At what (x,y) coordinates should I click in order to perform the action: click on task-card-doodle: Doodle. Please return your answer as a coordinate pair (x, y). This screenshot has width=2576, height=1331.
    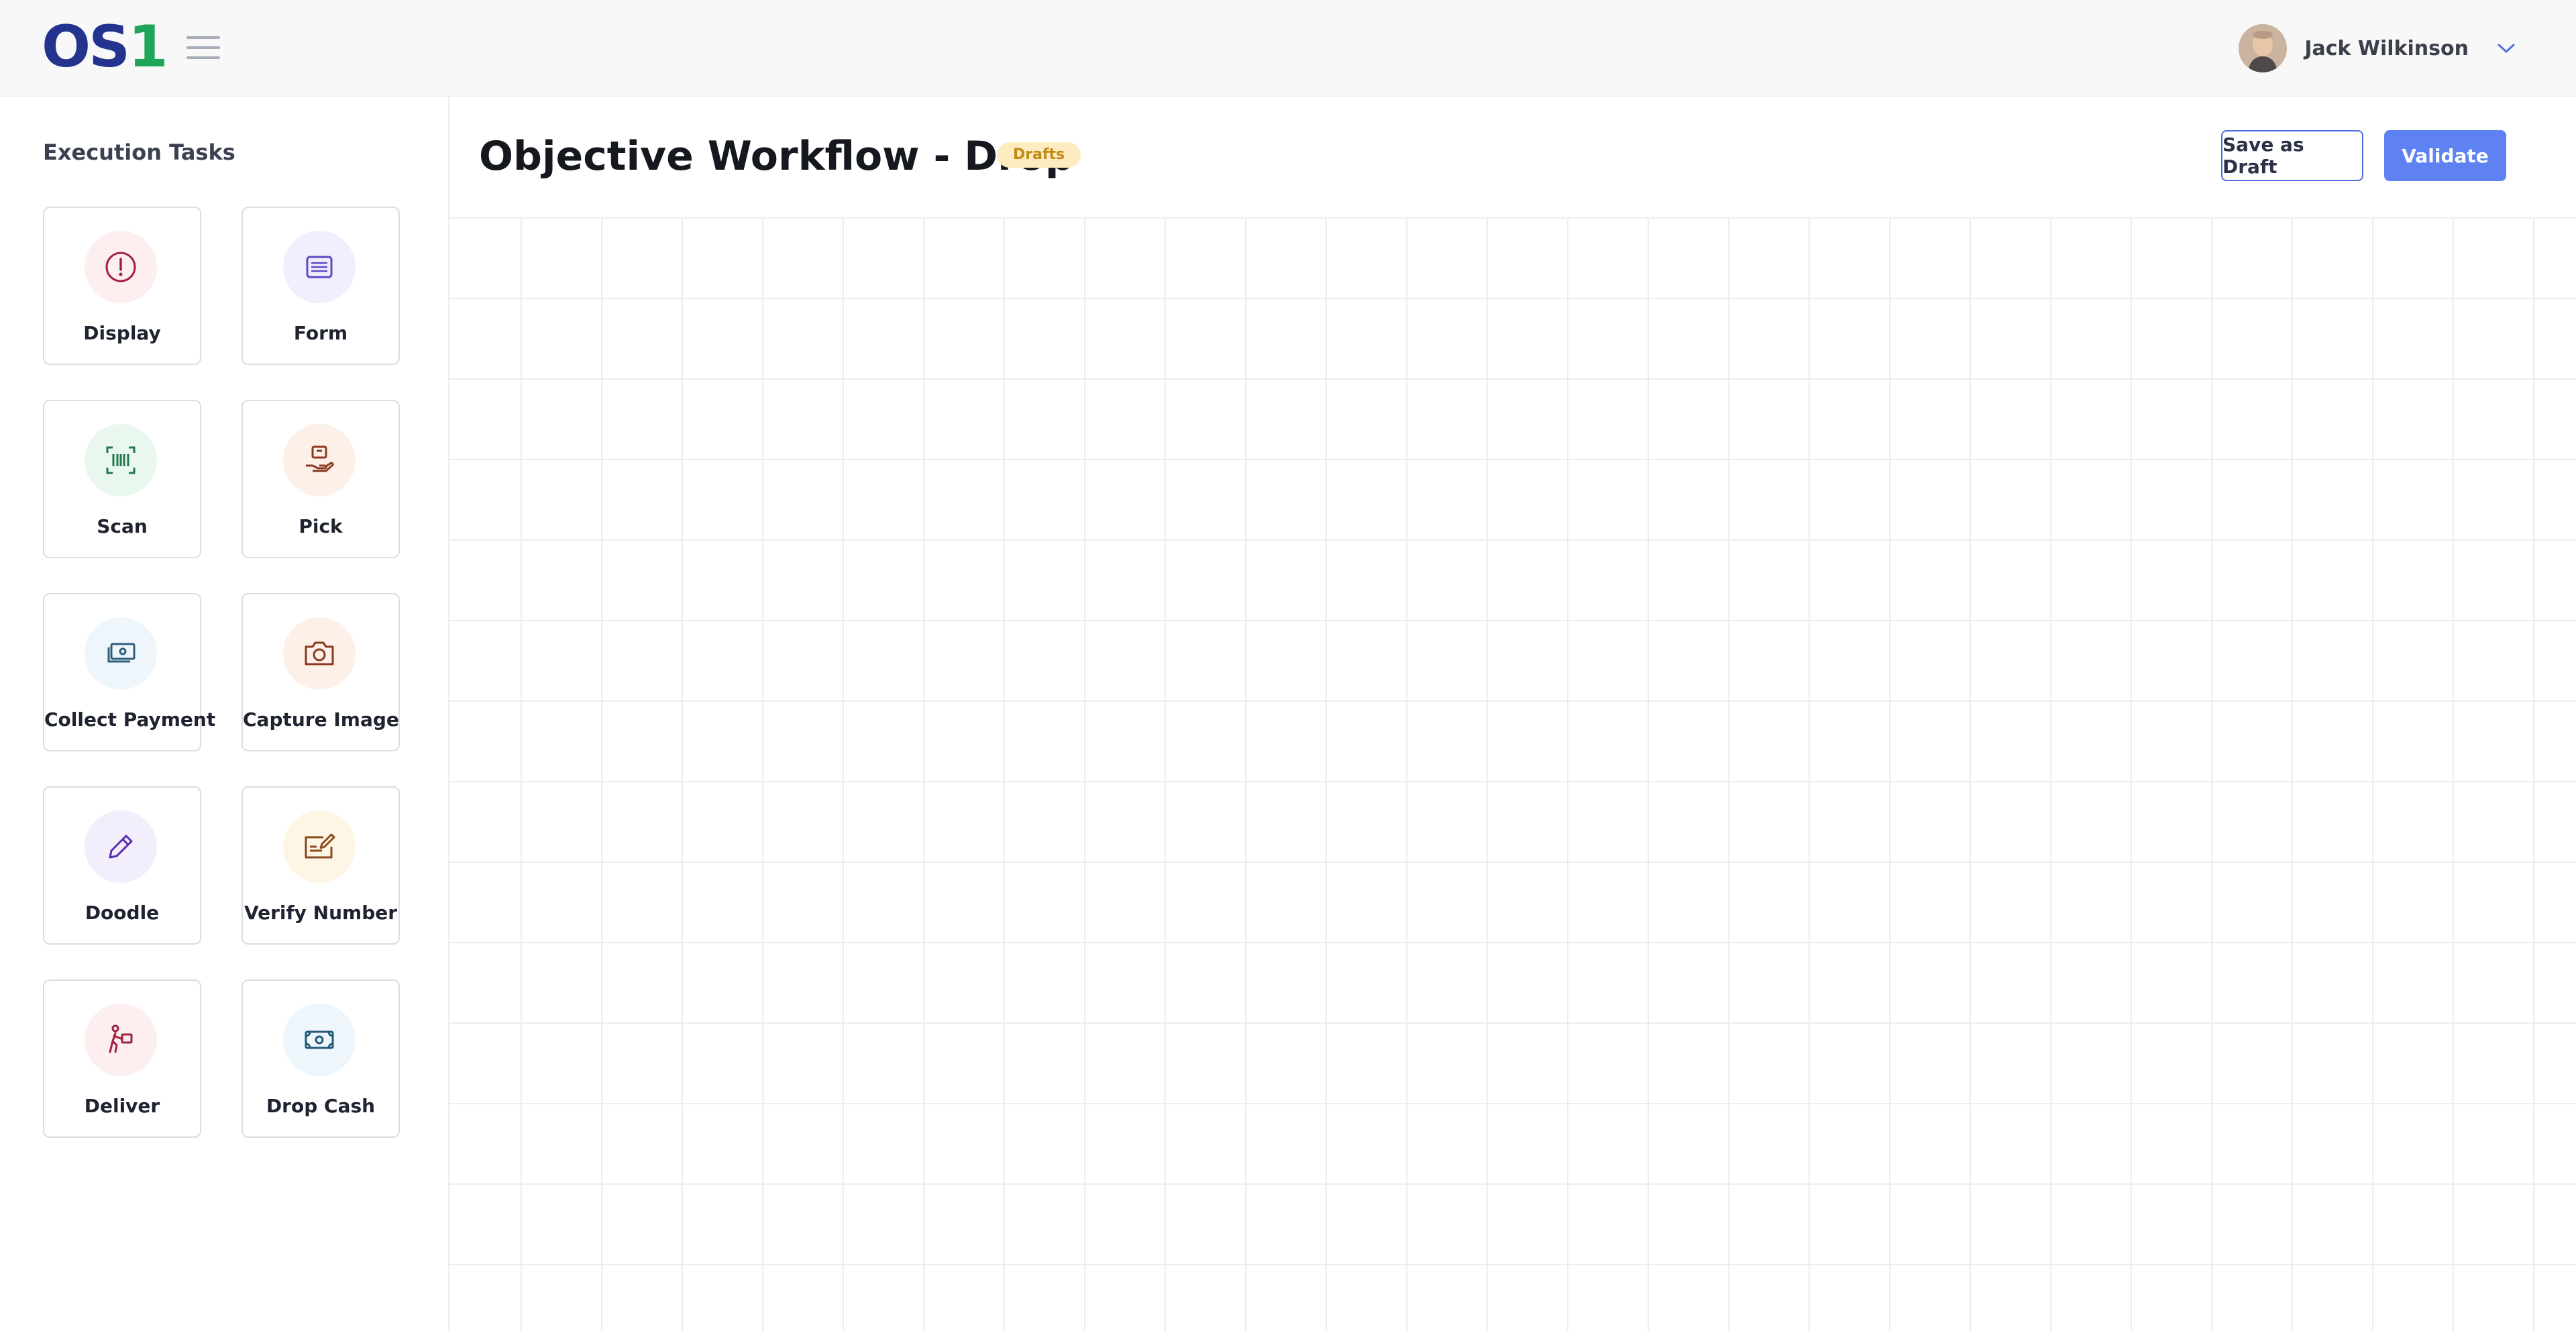
    Looking at the image, I should click on (122, 865).